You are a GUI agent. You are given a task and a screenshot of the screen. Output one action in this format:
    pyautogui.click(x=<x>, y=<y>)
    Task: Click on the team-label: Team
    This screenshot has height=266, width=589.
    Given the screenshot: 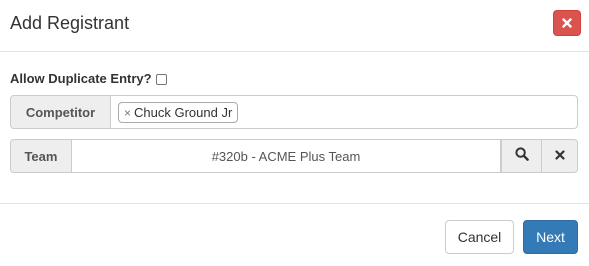 What is the action you would take?
    pyautogui.click(x=41, y=156)
    